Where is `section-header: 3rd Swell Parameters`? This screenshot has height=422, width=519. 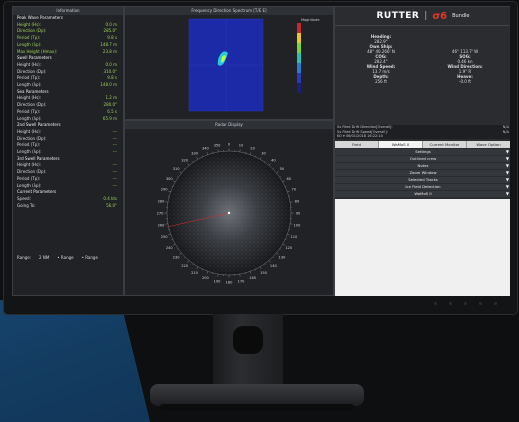
section-header: 3rd Swell Parameters is located at coordinates (68, 159).